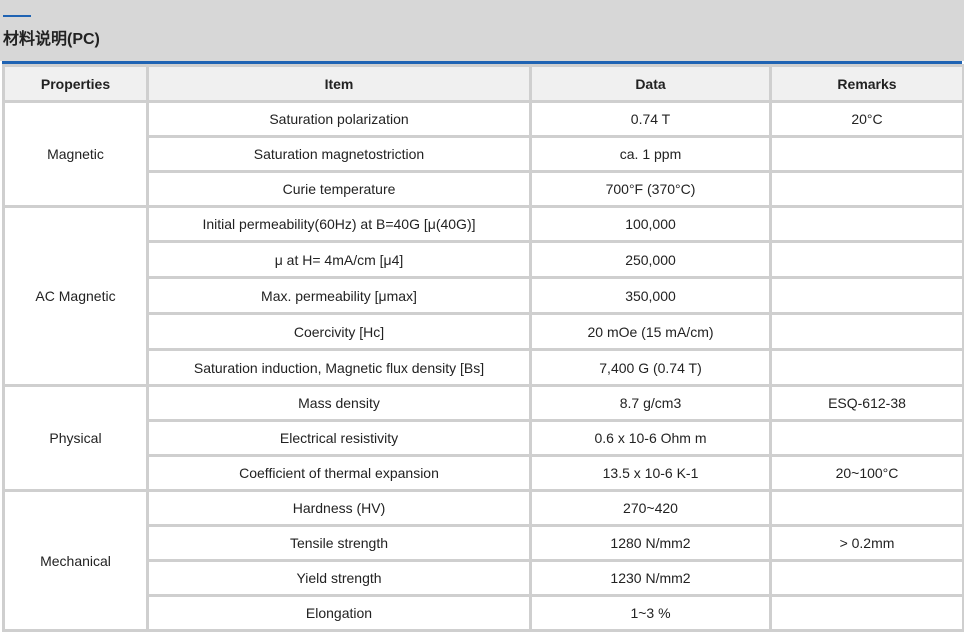 Image resolution: width=964 pixels, height=640 pixels. I want to click on table-row: Saturation magnetostriction ca. 1 ppm, so click(483, 154).